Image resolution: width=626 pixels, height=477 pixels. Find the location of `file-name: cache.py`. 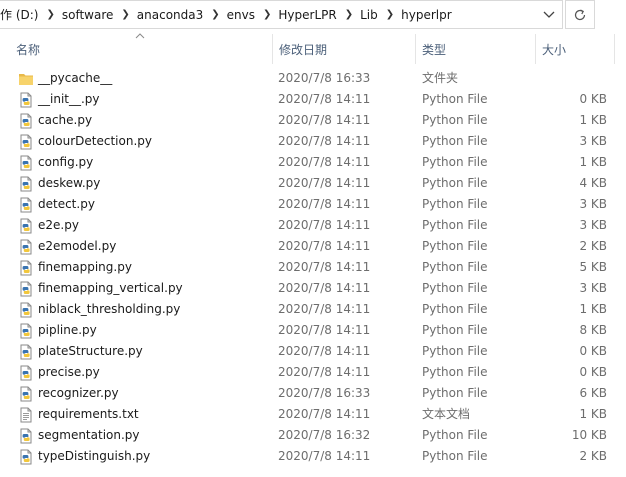

file-name: cache.py is located at coordinates (65, 120).